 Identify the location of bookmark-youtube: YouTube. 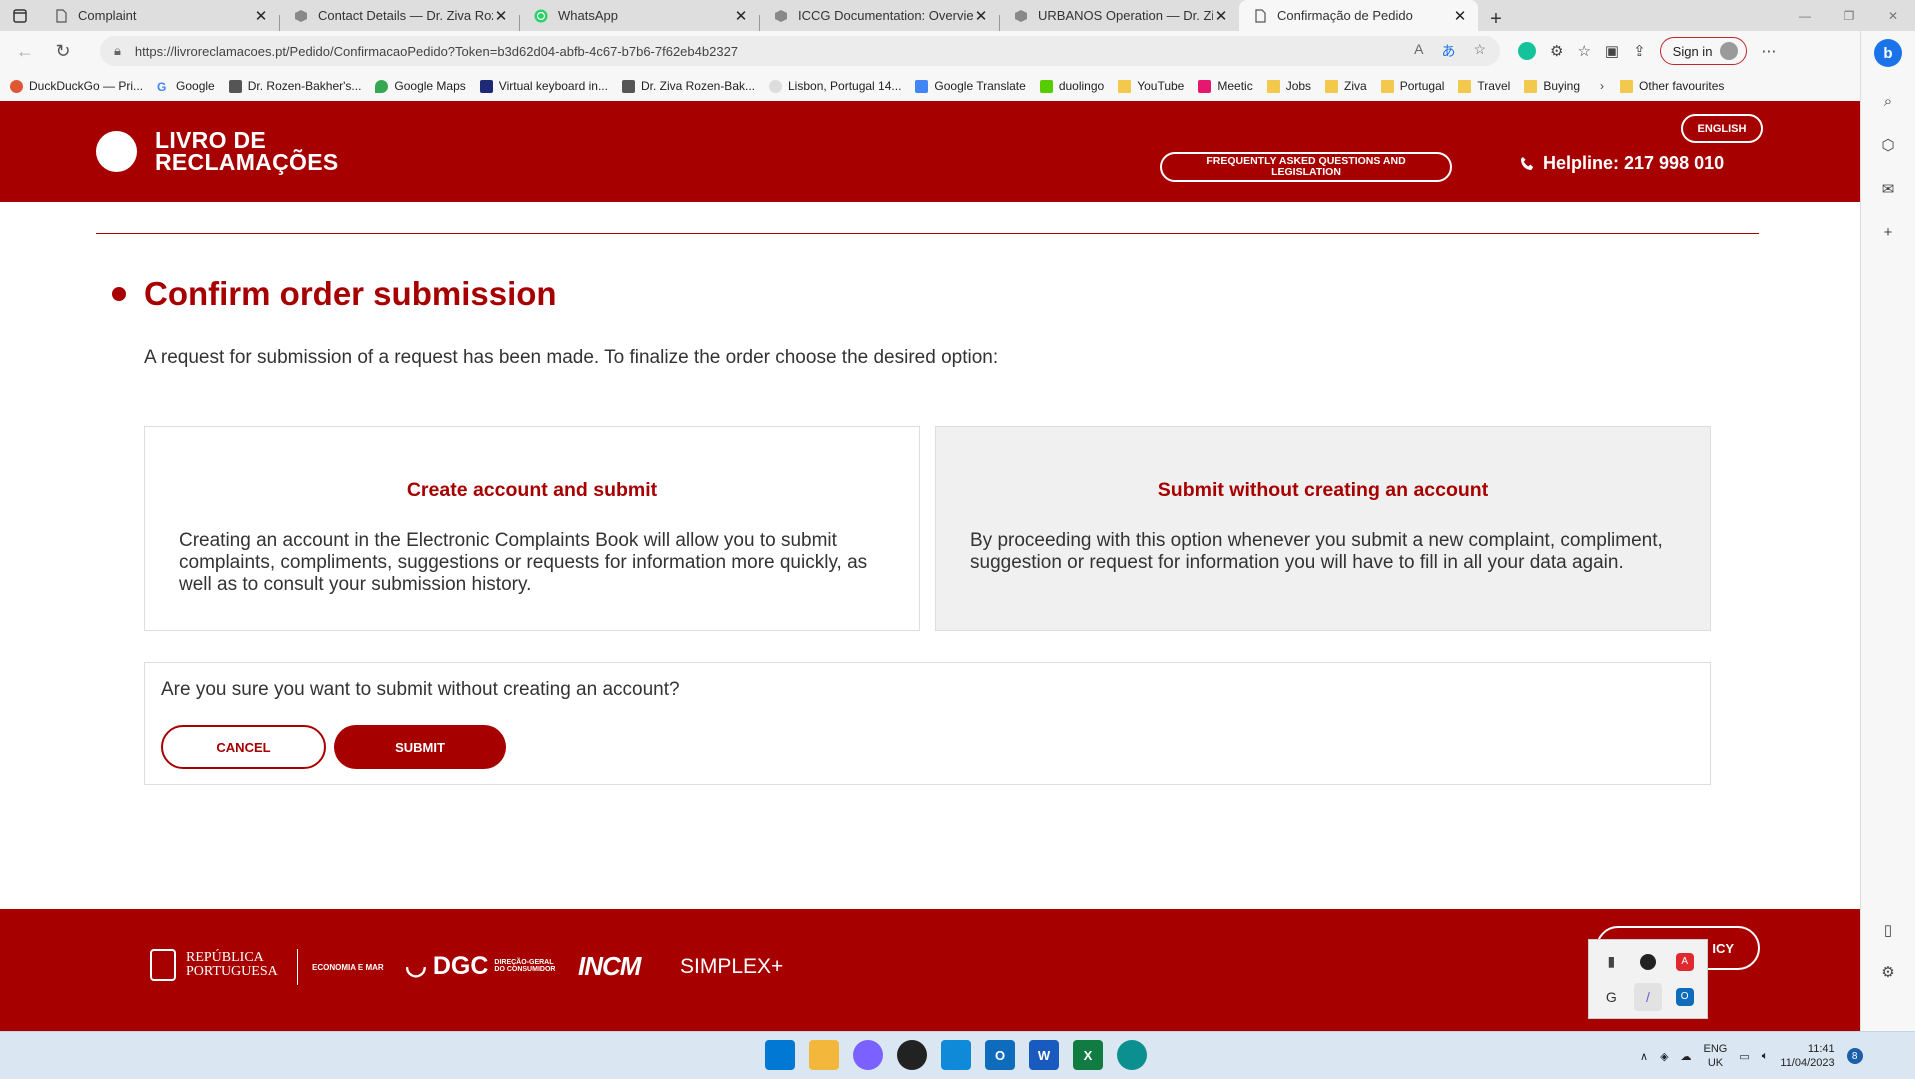
(1151, 86).